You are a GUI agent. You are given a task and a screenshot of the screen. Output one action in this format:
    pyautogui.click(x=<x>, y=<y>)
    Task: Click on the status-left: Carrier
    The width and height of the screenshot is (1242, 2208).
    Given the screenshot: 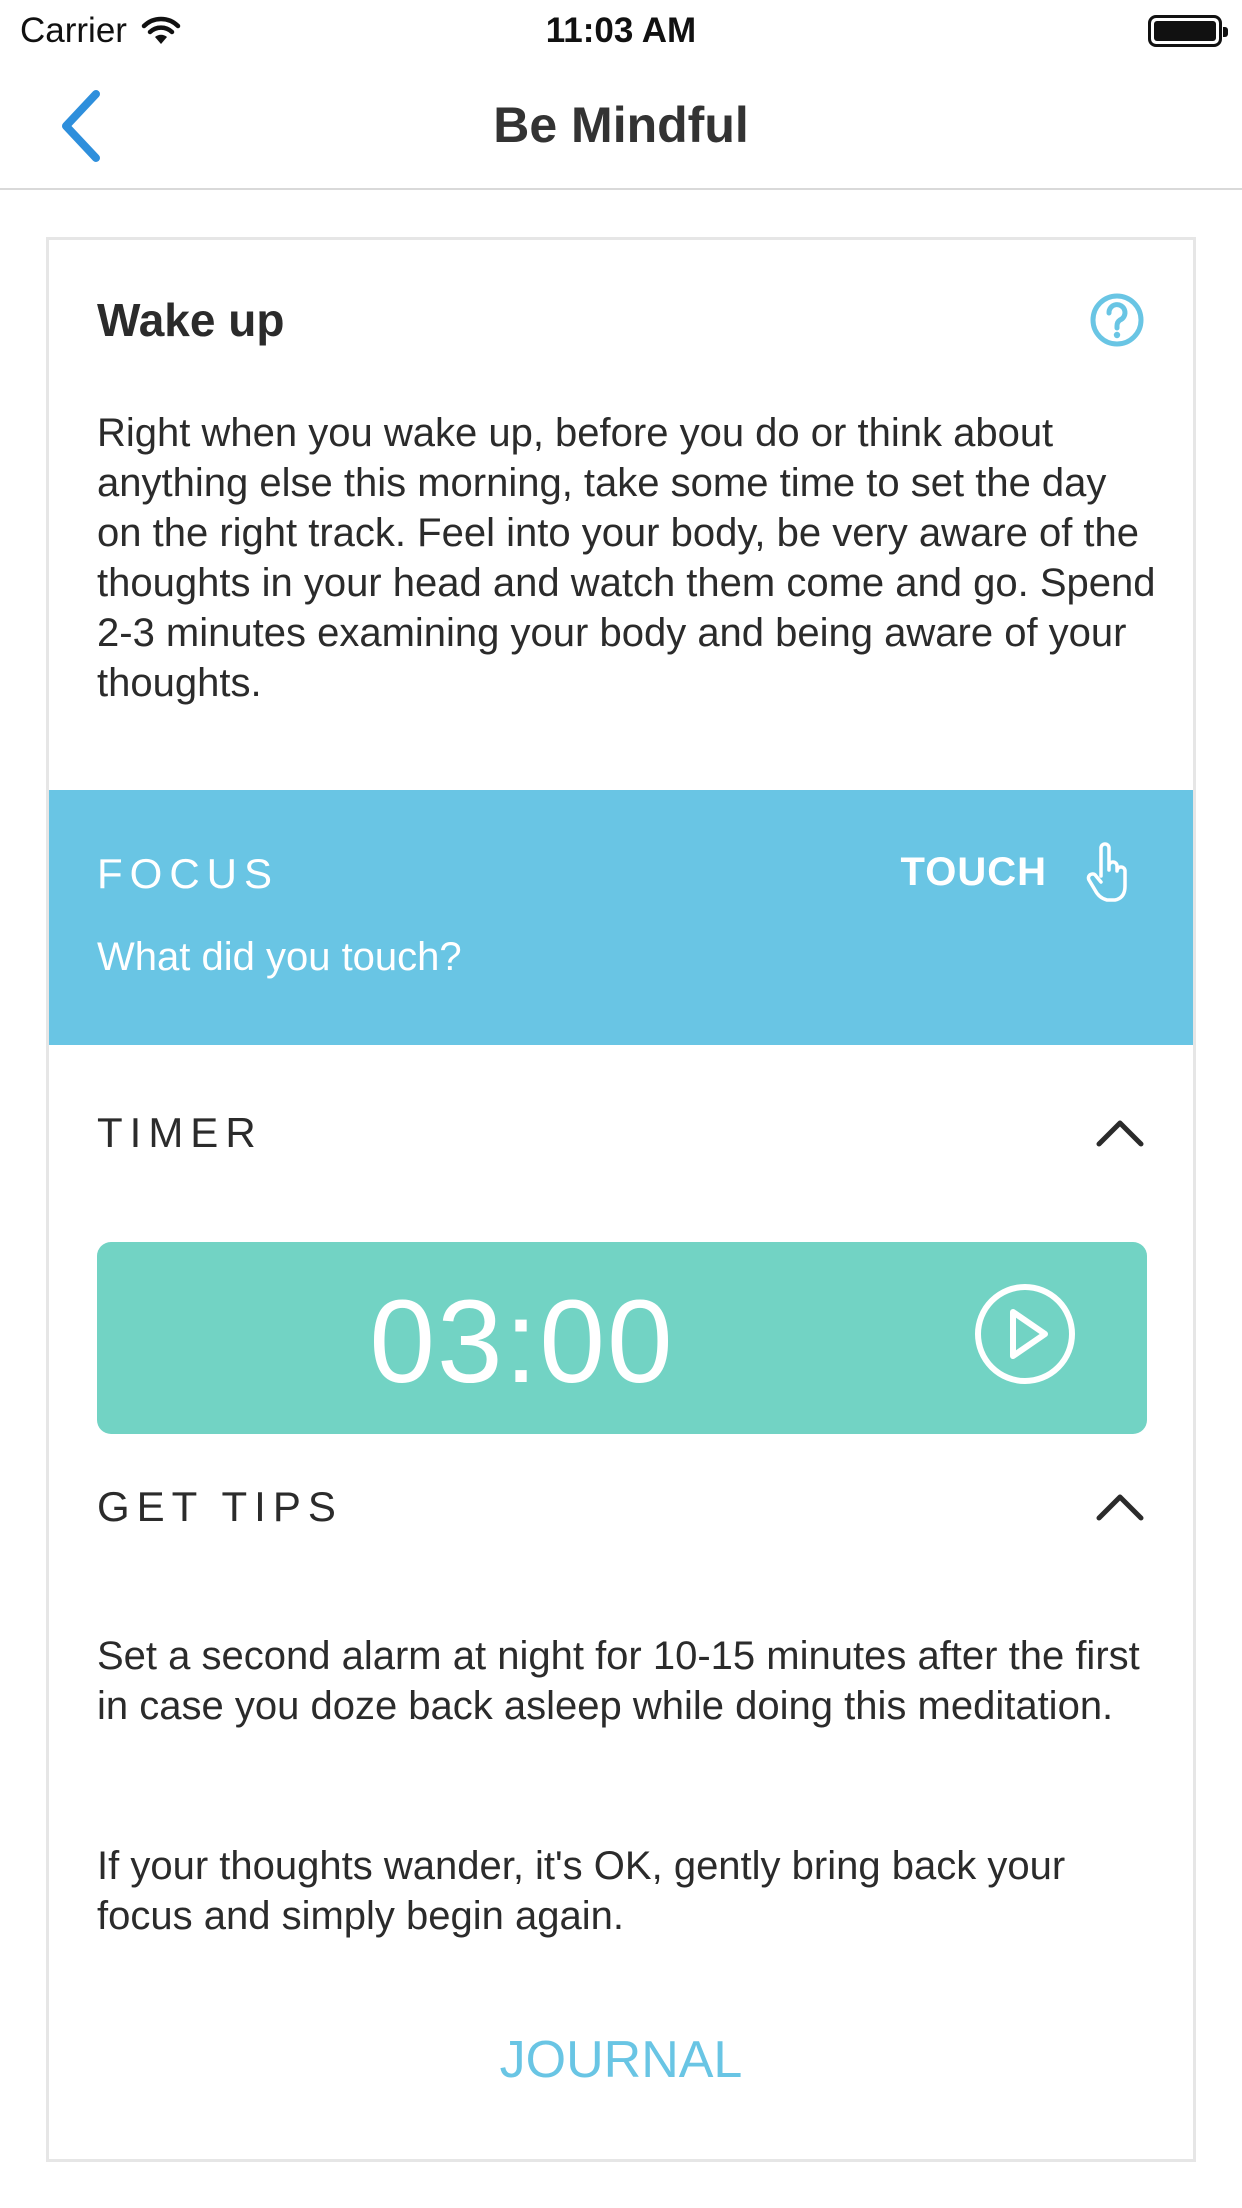 What is the action you would take?
    pyautogui.click(x=100, y=31)
    